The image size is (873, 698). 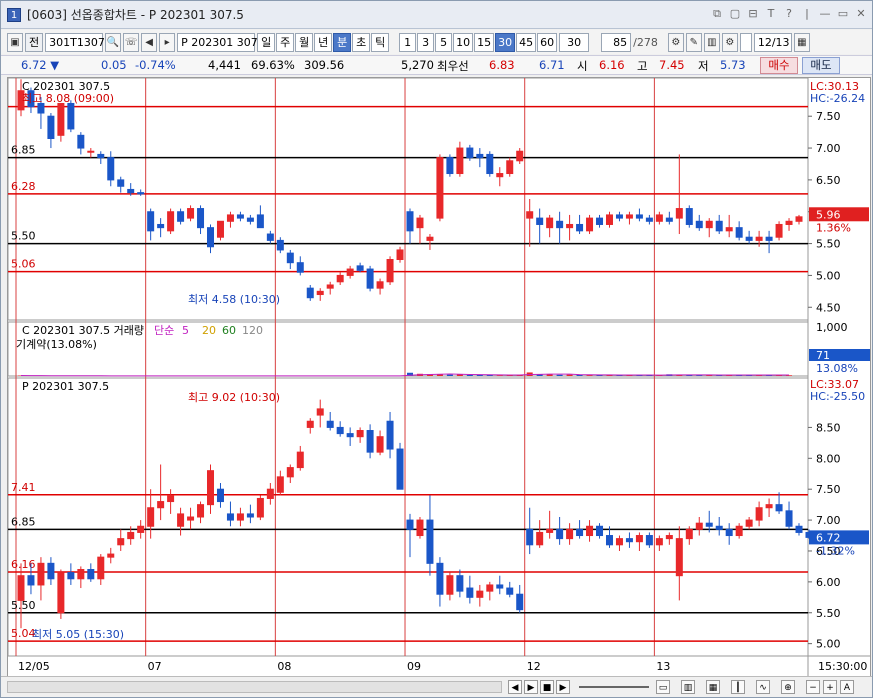 I want to click on save-icon: ▥, so click(x=711, y=42).